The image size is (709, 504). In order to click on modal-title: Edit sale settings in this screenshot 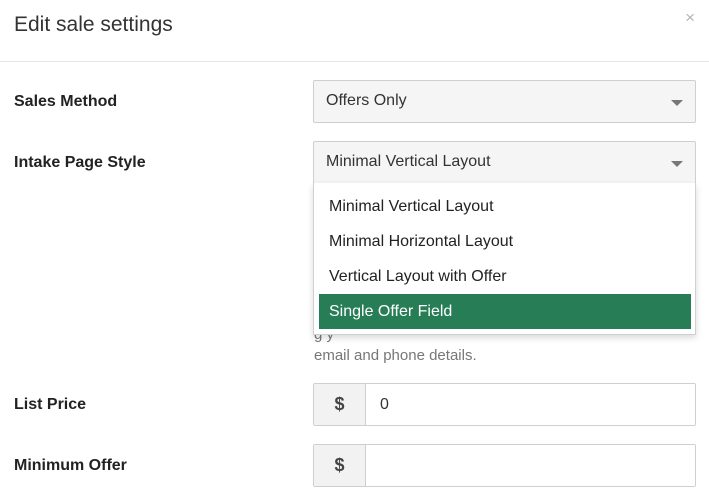, I will do `click(93, 24)`.